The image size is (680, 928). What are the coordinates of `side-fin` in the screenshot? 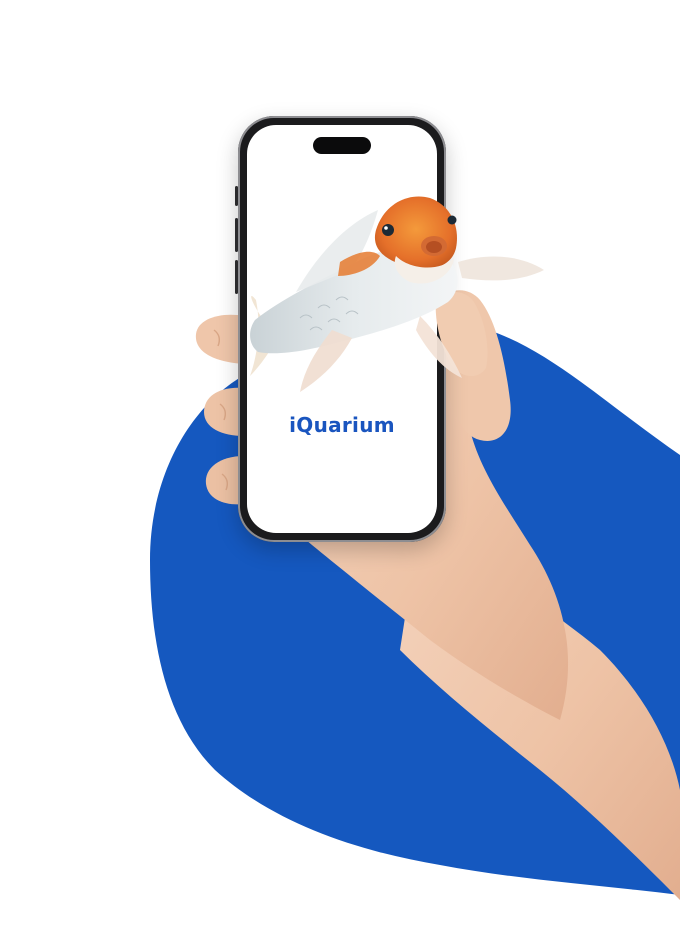 It's located at (501, 268).